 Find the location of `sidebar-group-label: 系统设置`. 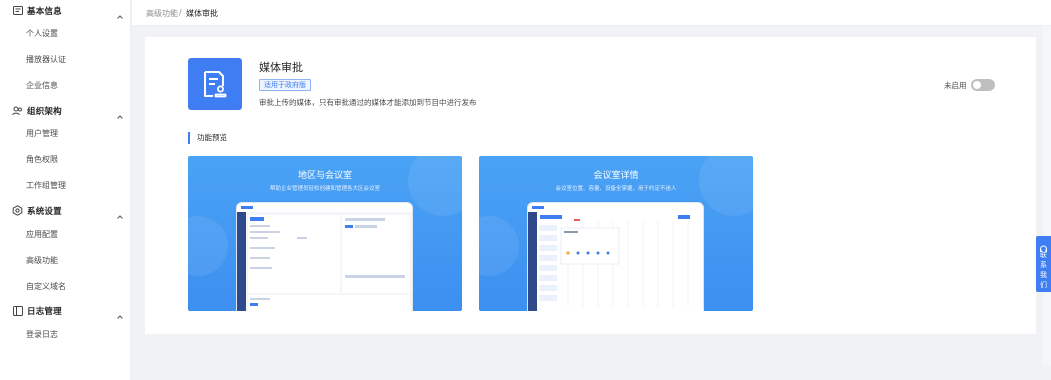

sidebar-group-label: 系统设置 is located at coordinates (44, 212).